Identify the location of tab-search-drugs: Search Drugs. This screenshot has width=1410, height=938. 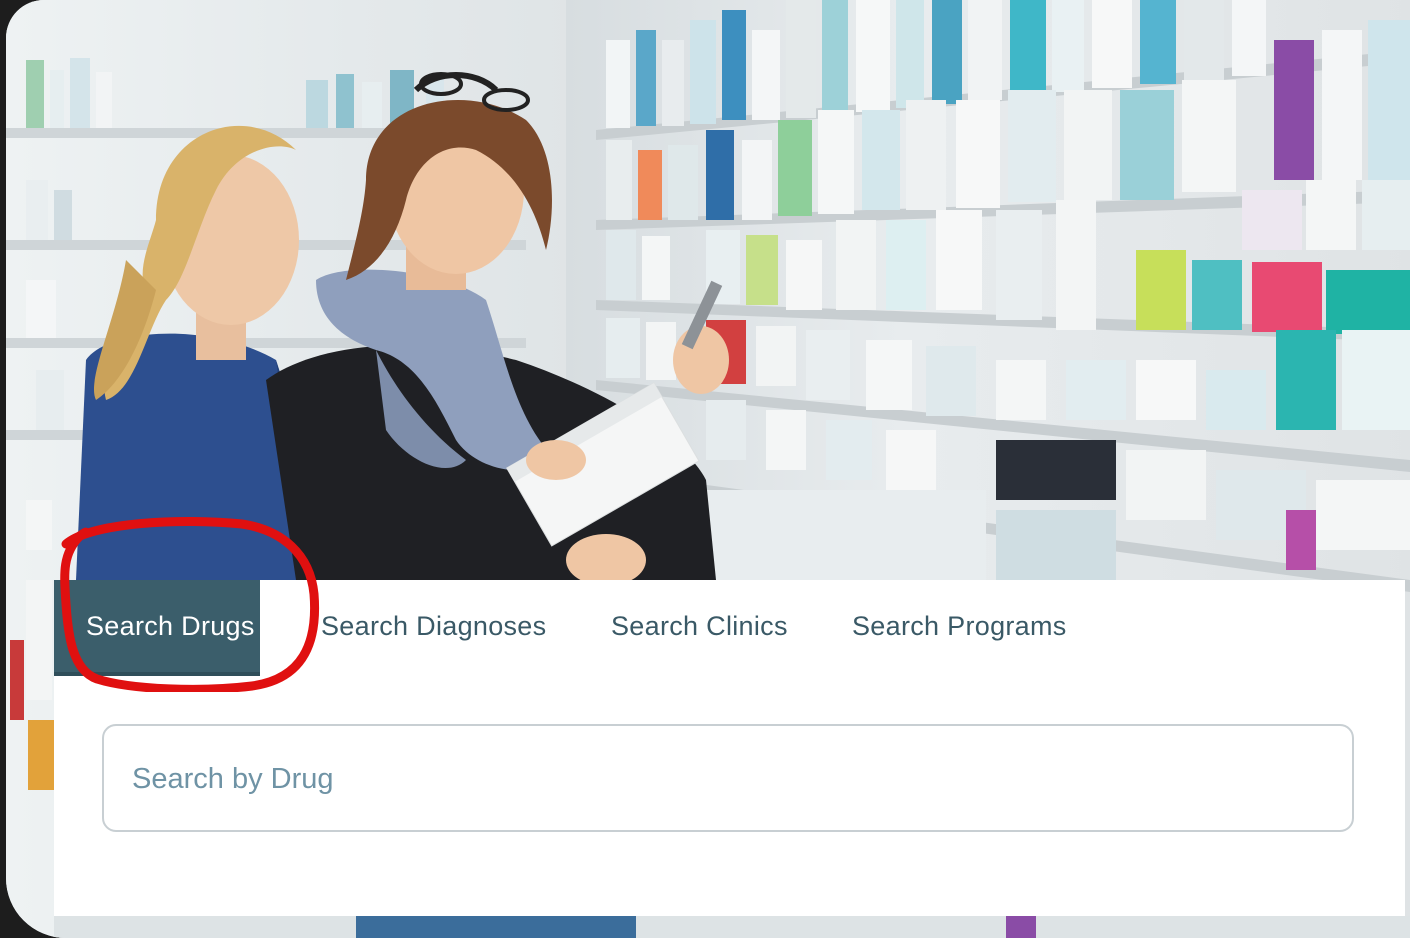
(157, 628).